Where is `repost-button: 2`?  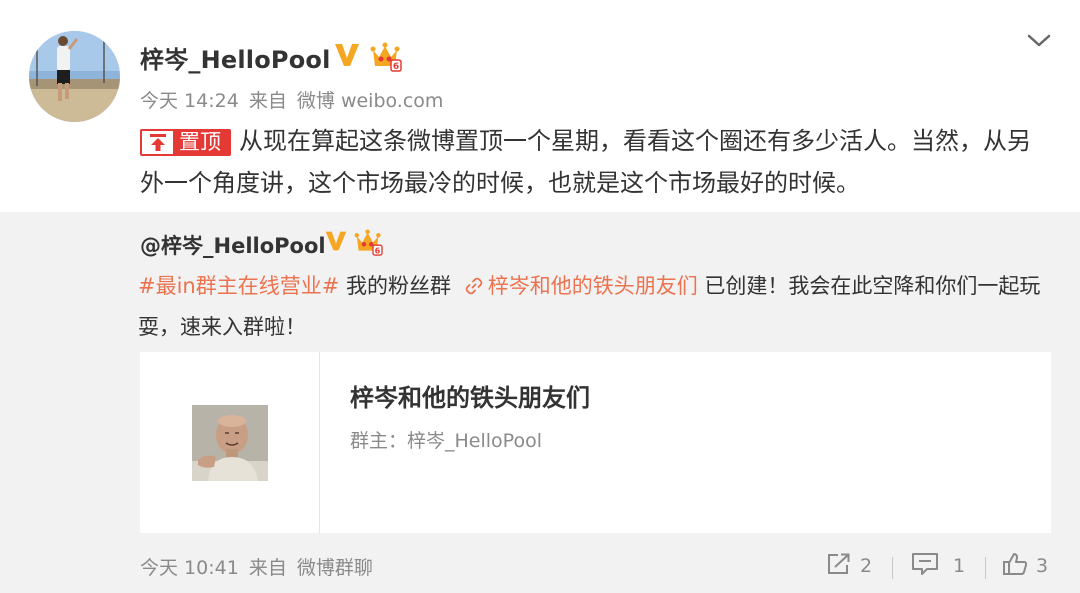
repost-button: 2 is located at coordinates (849, 566).